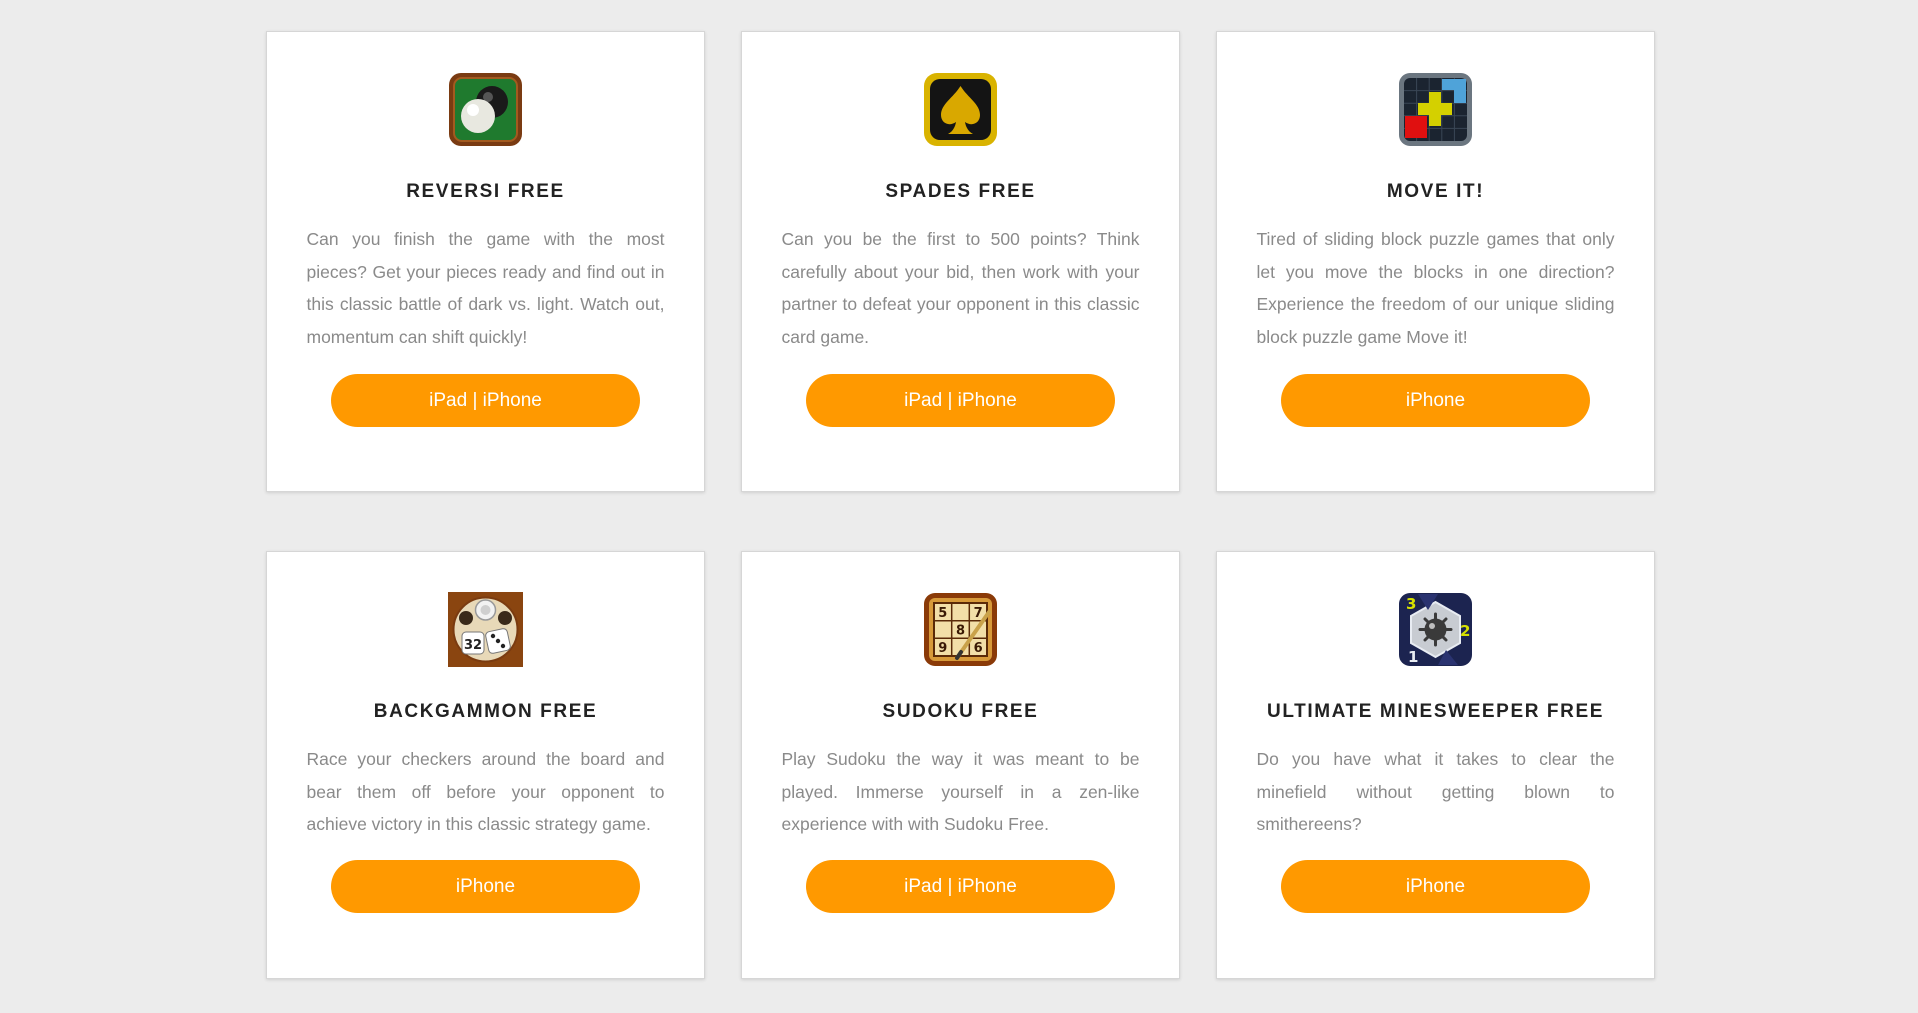  Describe the element at coordinates (1411, 604) in the screenshot. I see `minesweeper-icon-number: 3` at that location.